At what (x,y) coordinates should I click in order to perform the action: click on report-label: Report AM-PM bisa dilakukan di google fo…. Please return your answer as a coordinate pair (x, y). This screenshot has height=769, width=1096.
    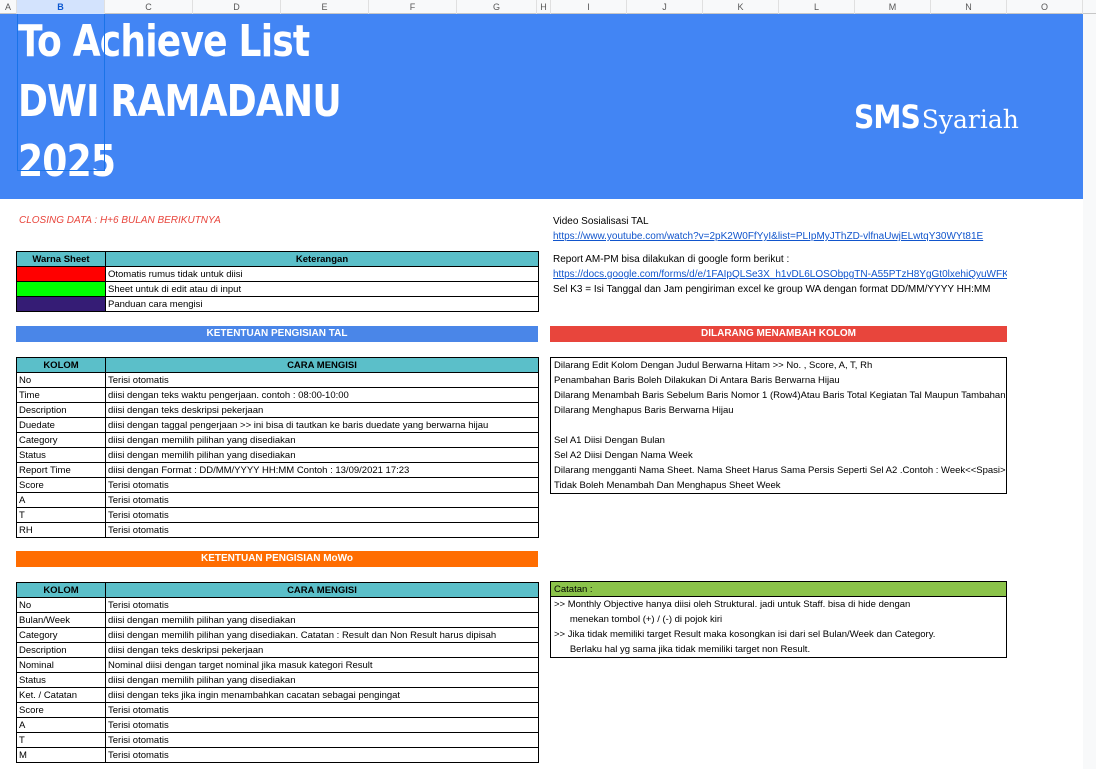
    Looking at the image, I should click on (671, 259).